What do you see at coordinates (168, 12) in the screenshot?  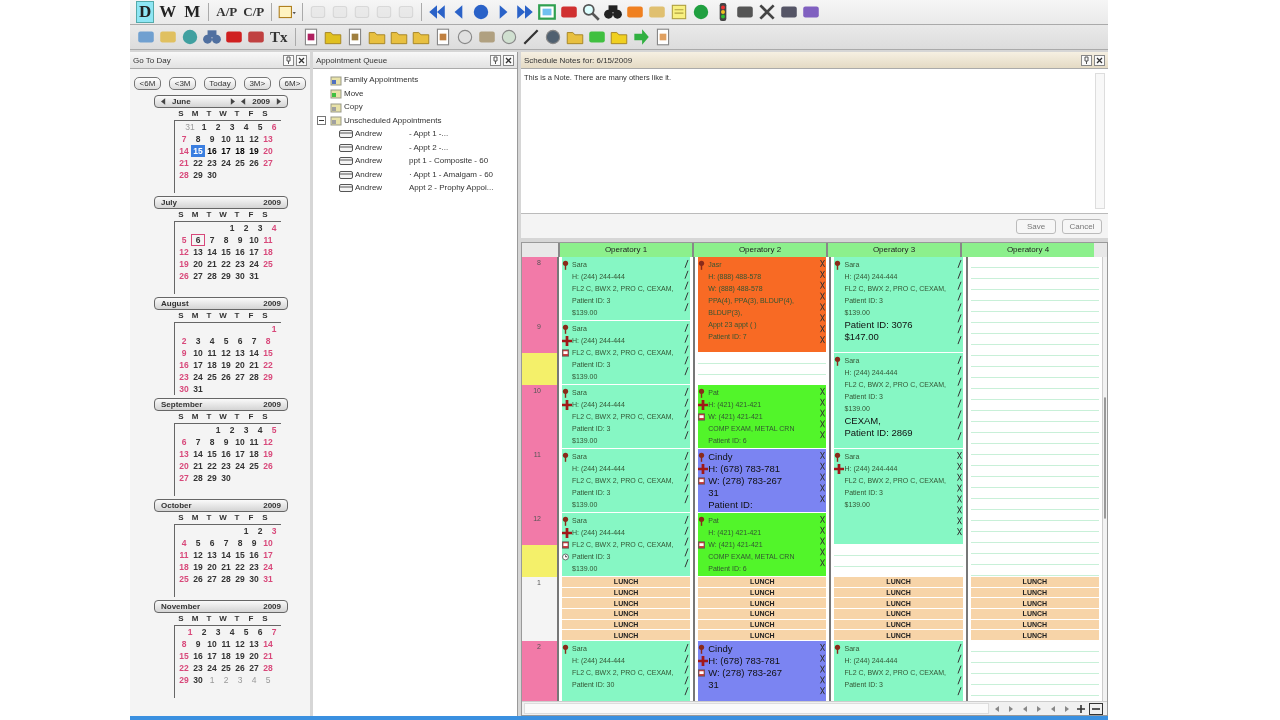 I see `view-button: W` at bounding box center [168, 12].